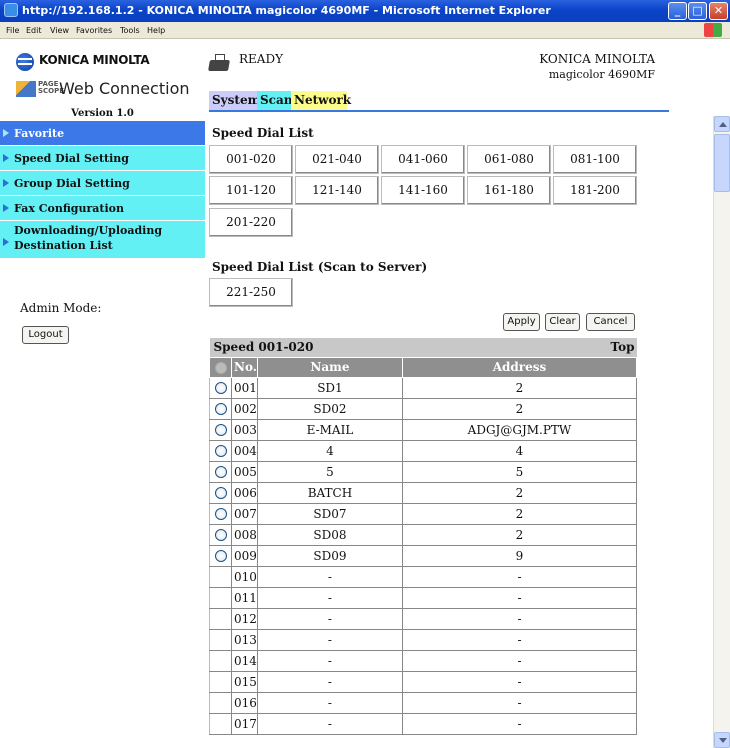 The height and width of the screenshot is (748, 730). Describe the element at coordinates (251, 292) in the screenshot. I see `server-range-button: 221-250` at that location.